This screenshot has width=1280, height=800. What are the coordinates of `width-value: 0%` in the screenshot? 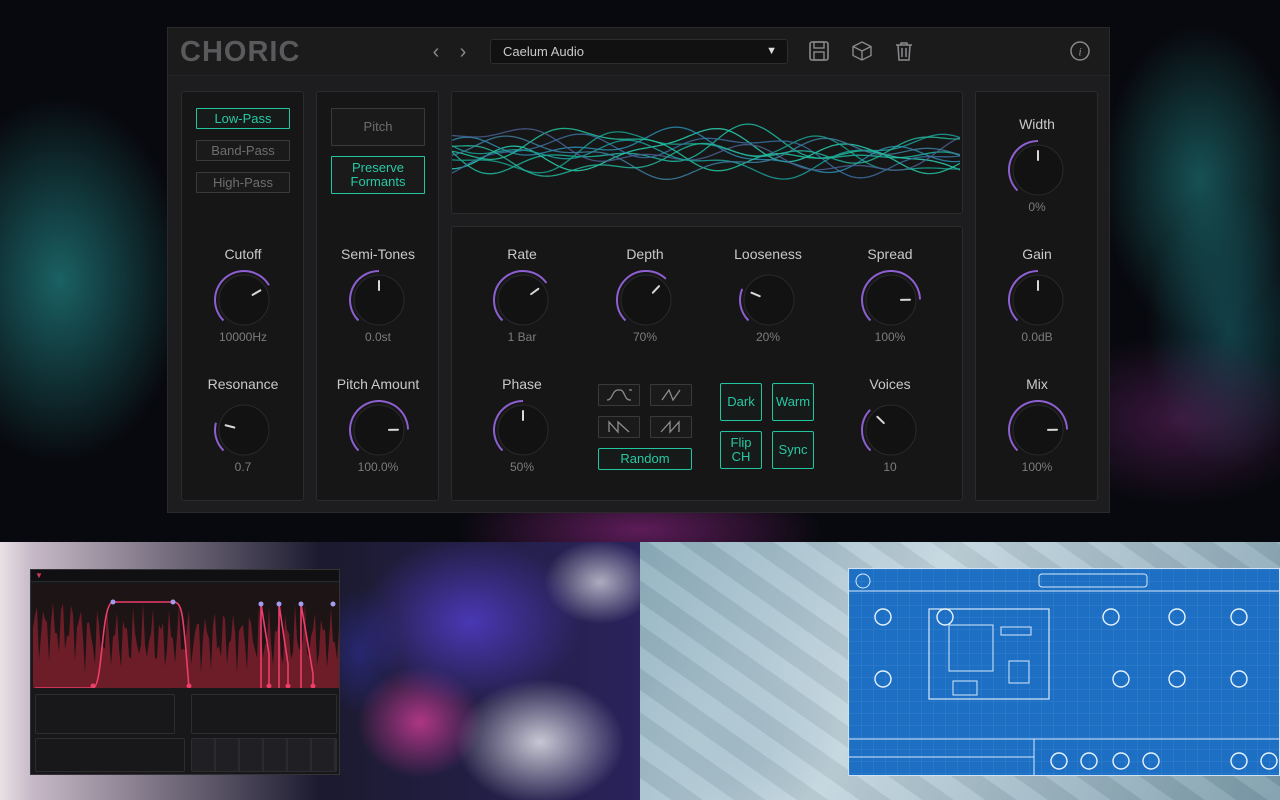 It's located at (1037, 207).